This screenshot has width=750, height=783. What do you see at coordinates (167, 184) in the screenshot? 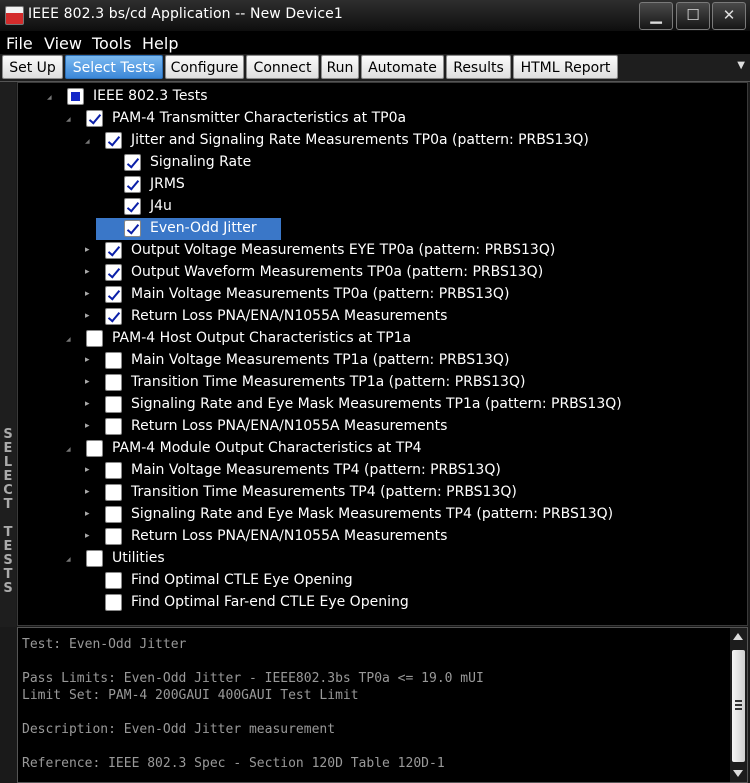
I see `tree-row-label: JRMS` at bounding box center [167, 184].